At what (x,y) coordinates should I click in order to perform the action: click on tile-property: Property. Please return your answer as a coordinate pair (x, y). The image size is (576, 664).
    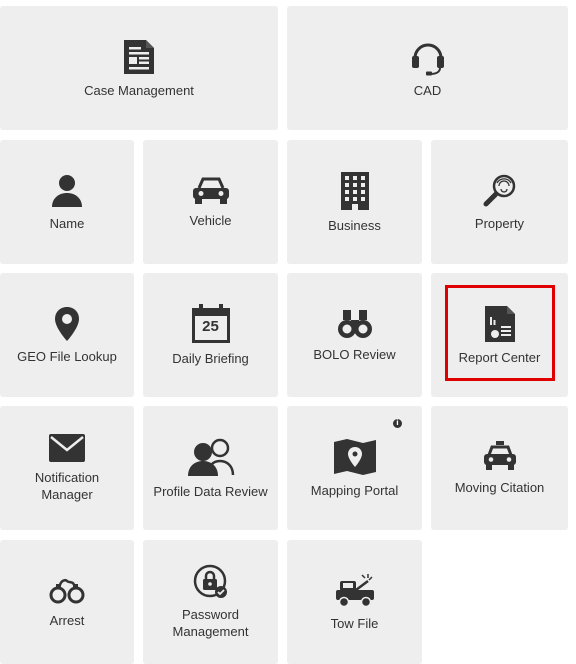
    Looking at the image, I should click on (499, 202).